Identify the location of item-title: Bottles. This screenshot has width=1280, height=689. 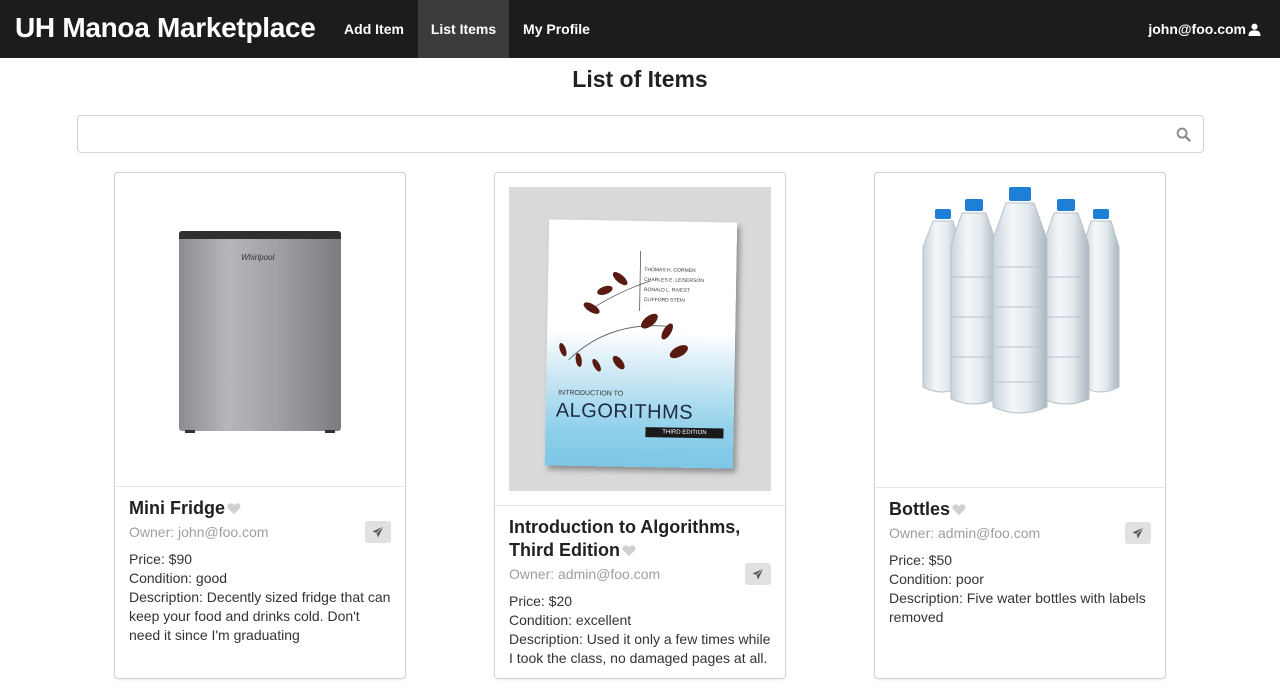
(1020, 509).